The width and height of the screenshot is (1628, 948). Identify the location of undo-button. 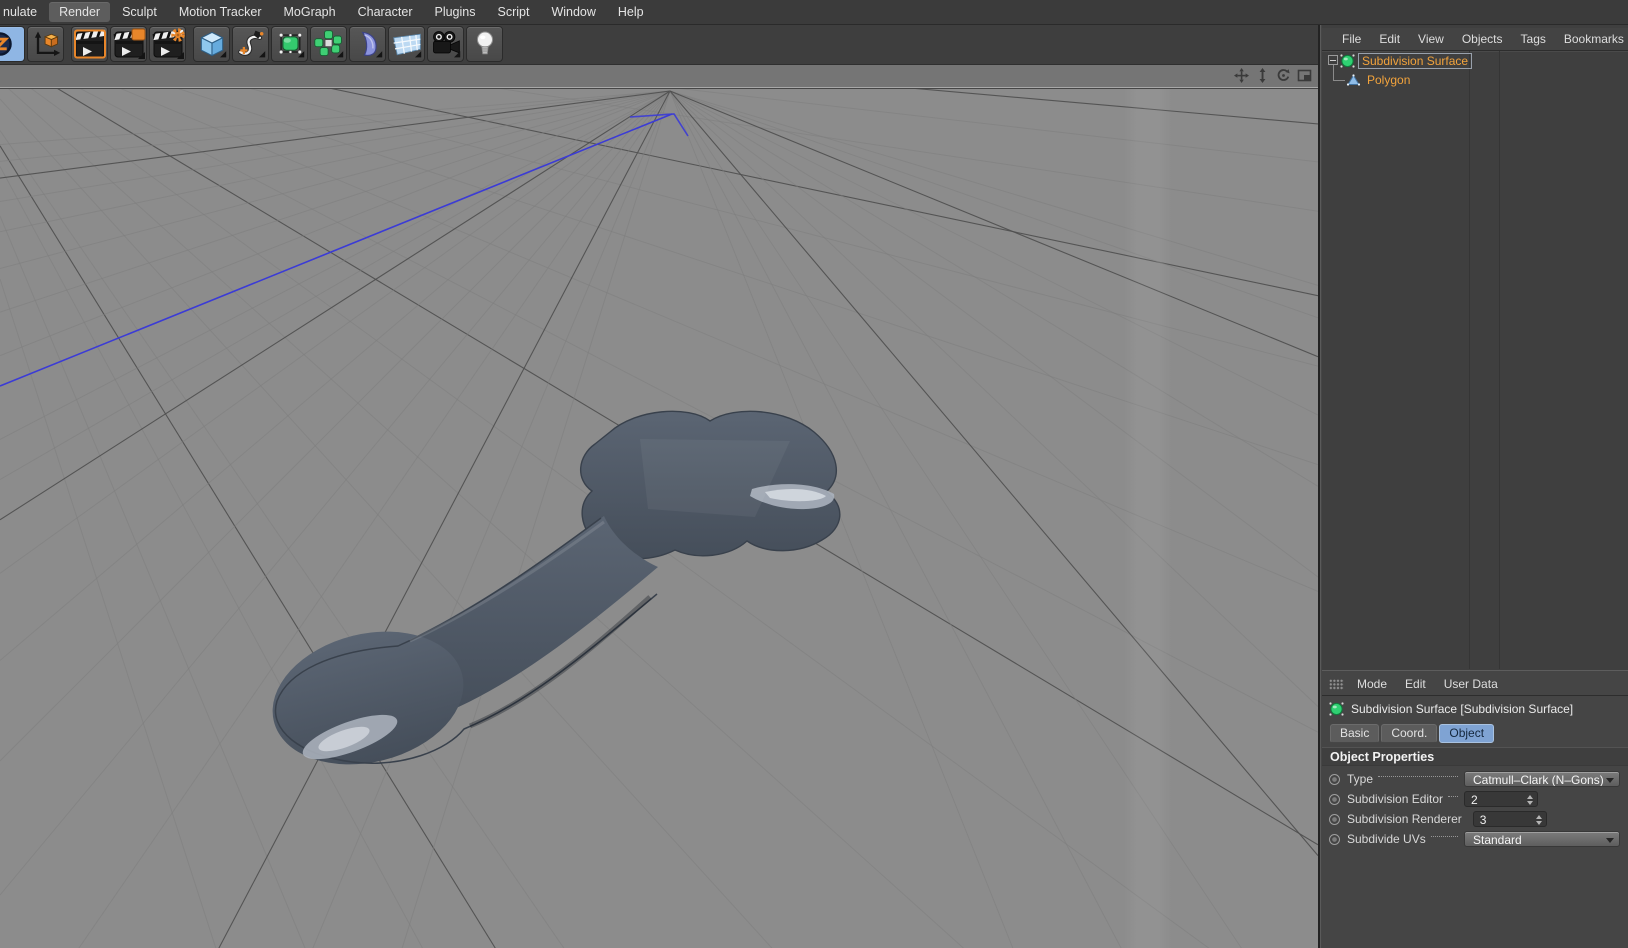
(12, 44).